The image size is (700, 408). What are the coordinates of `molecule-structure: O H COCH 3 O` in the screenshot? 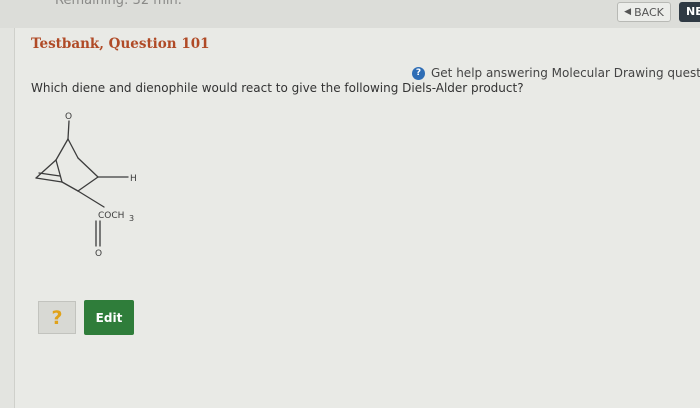 It's located at (98, 186).